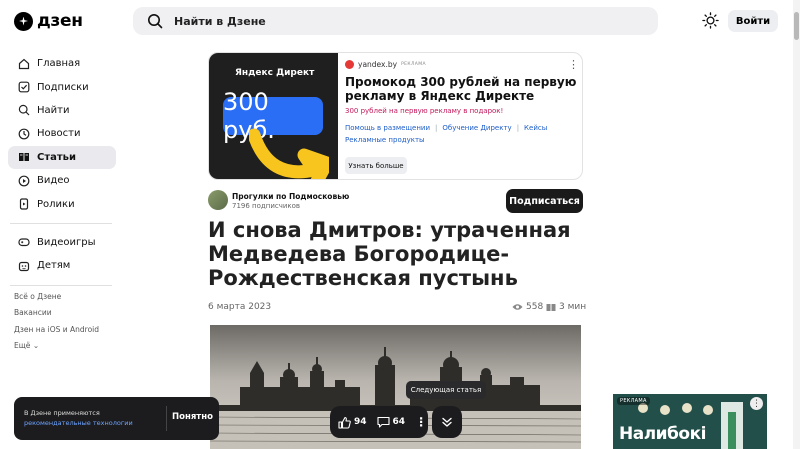 Image resolution: width=800 pixels, height=449 pixels. I want to click on thumbs-up-icon, so click(344, 422).